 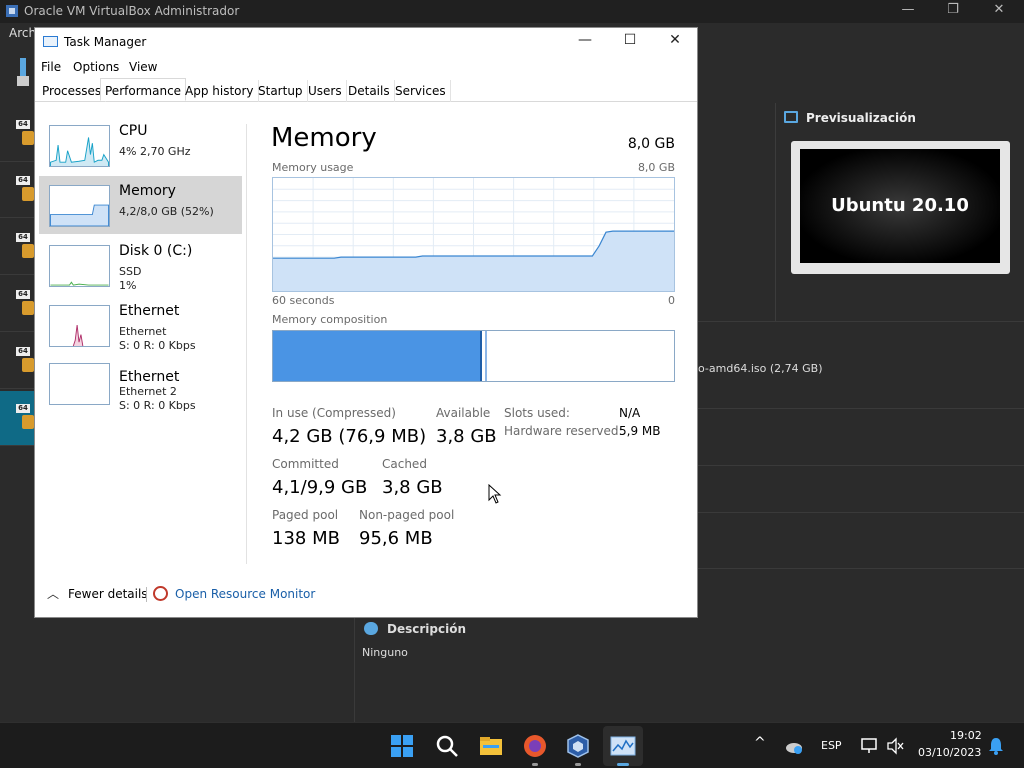 I want to click on perf-item-disk-name: Disk 0 (C:), so click(x=156, y=251).